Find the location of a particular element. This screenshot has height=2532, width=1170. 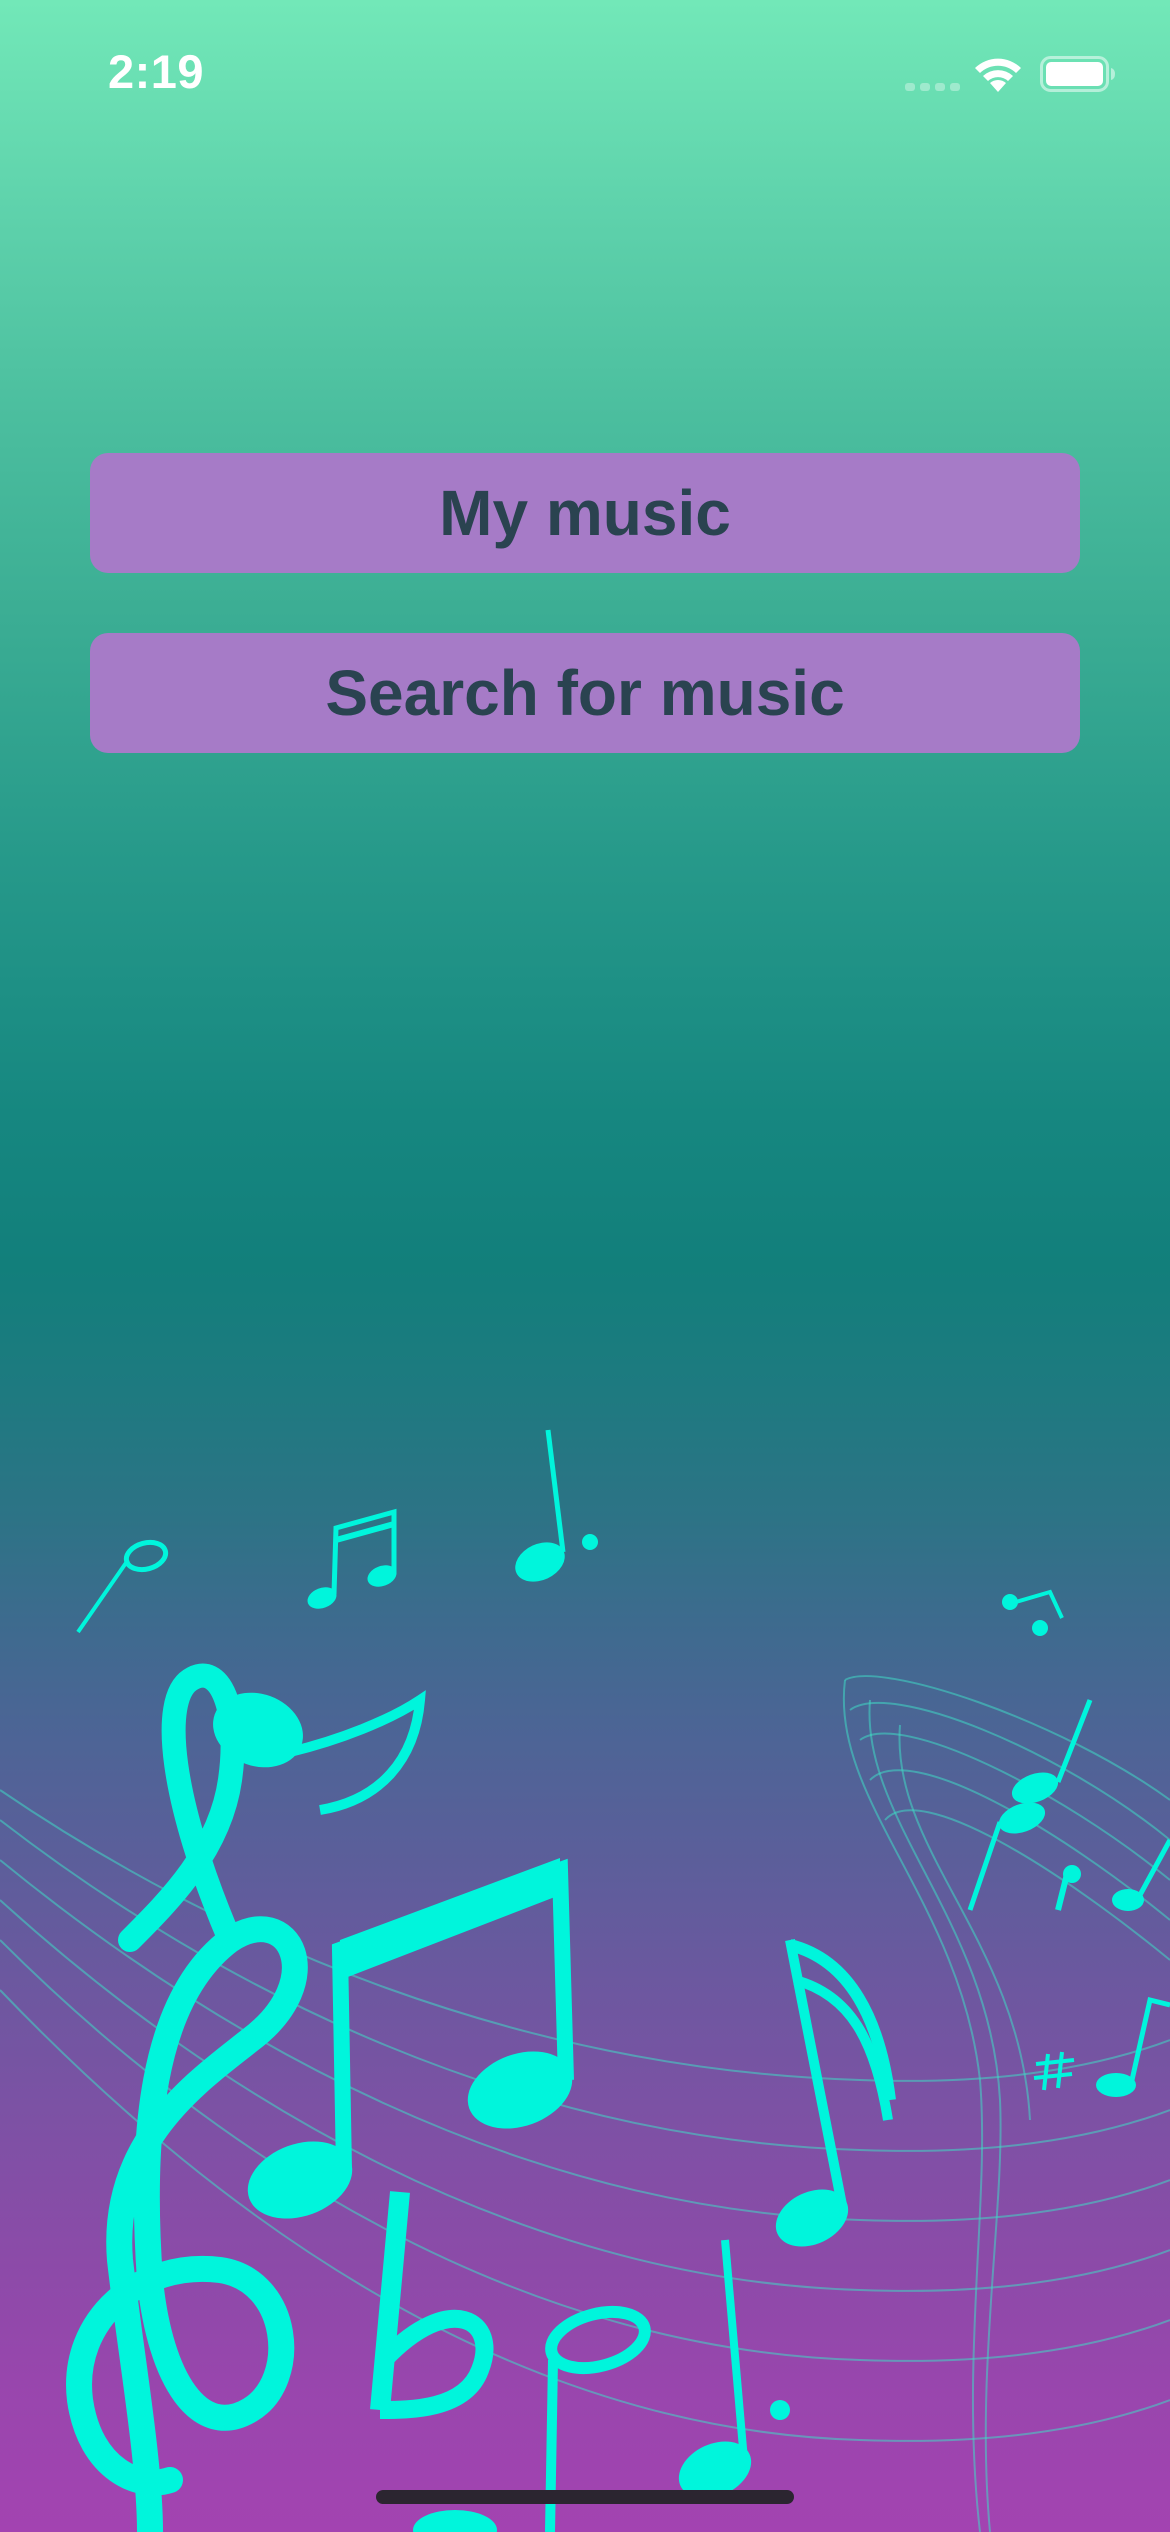

wifi-icon is located at coordinates (998, 75).